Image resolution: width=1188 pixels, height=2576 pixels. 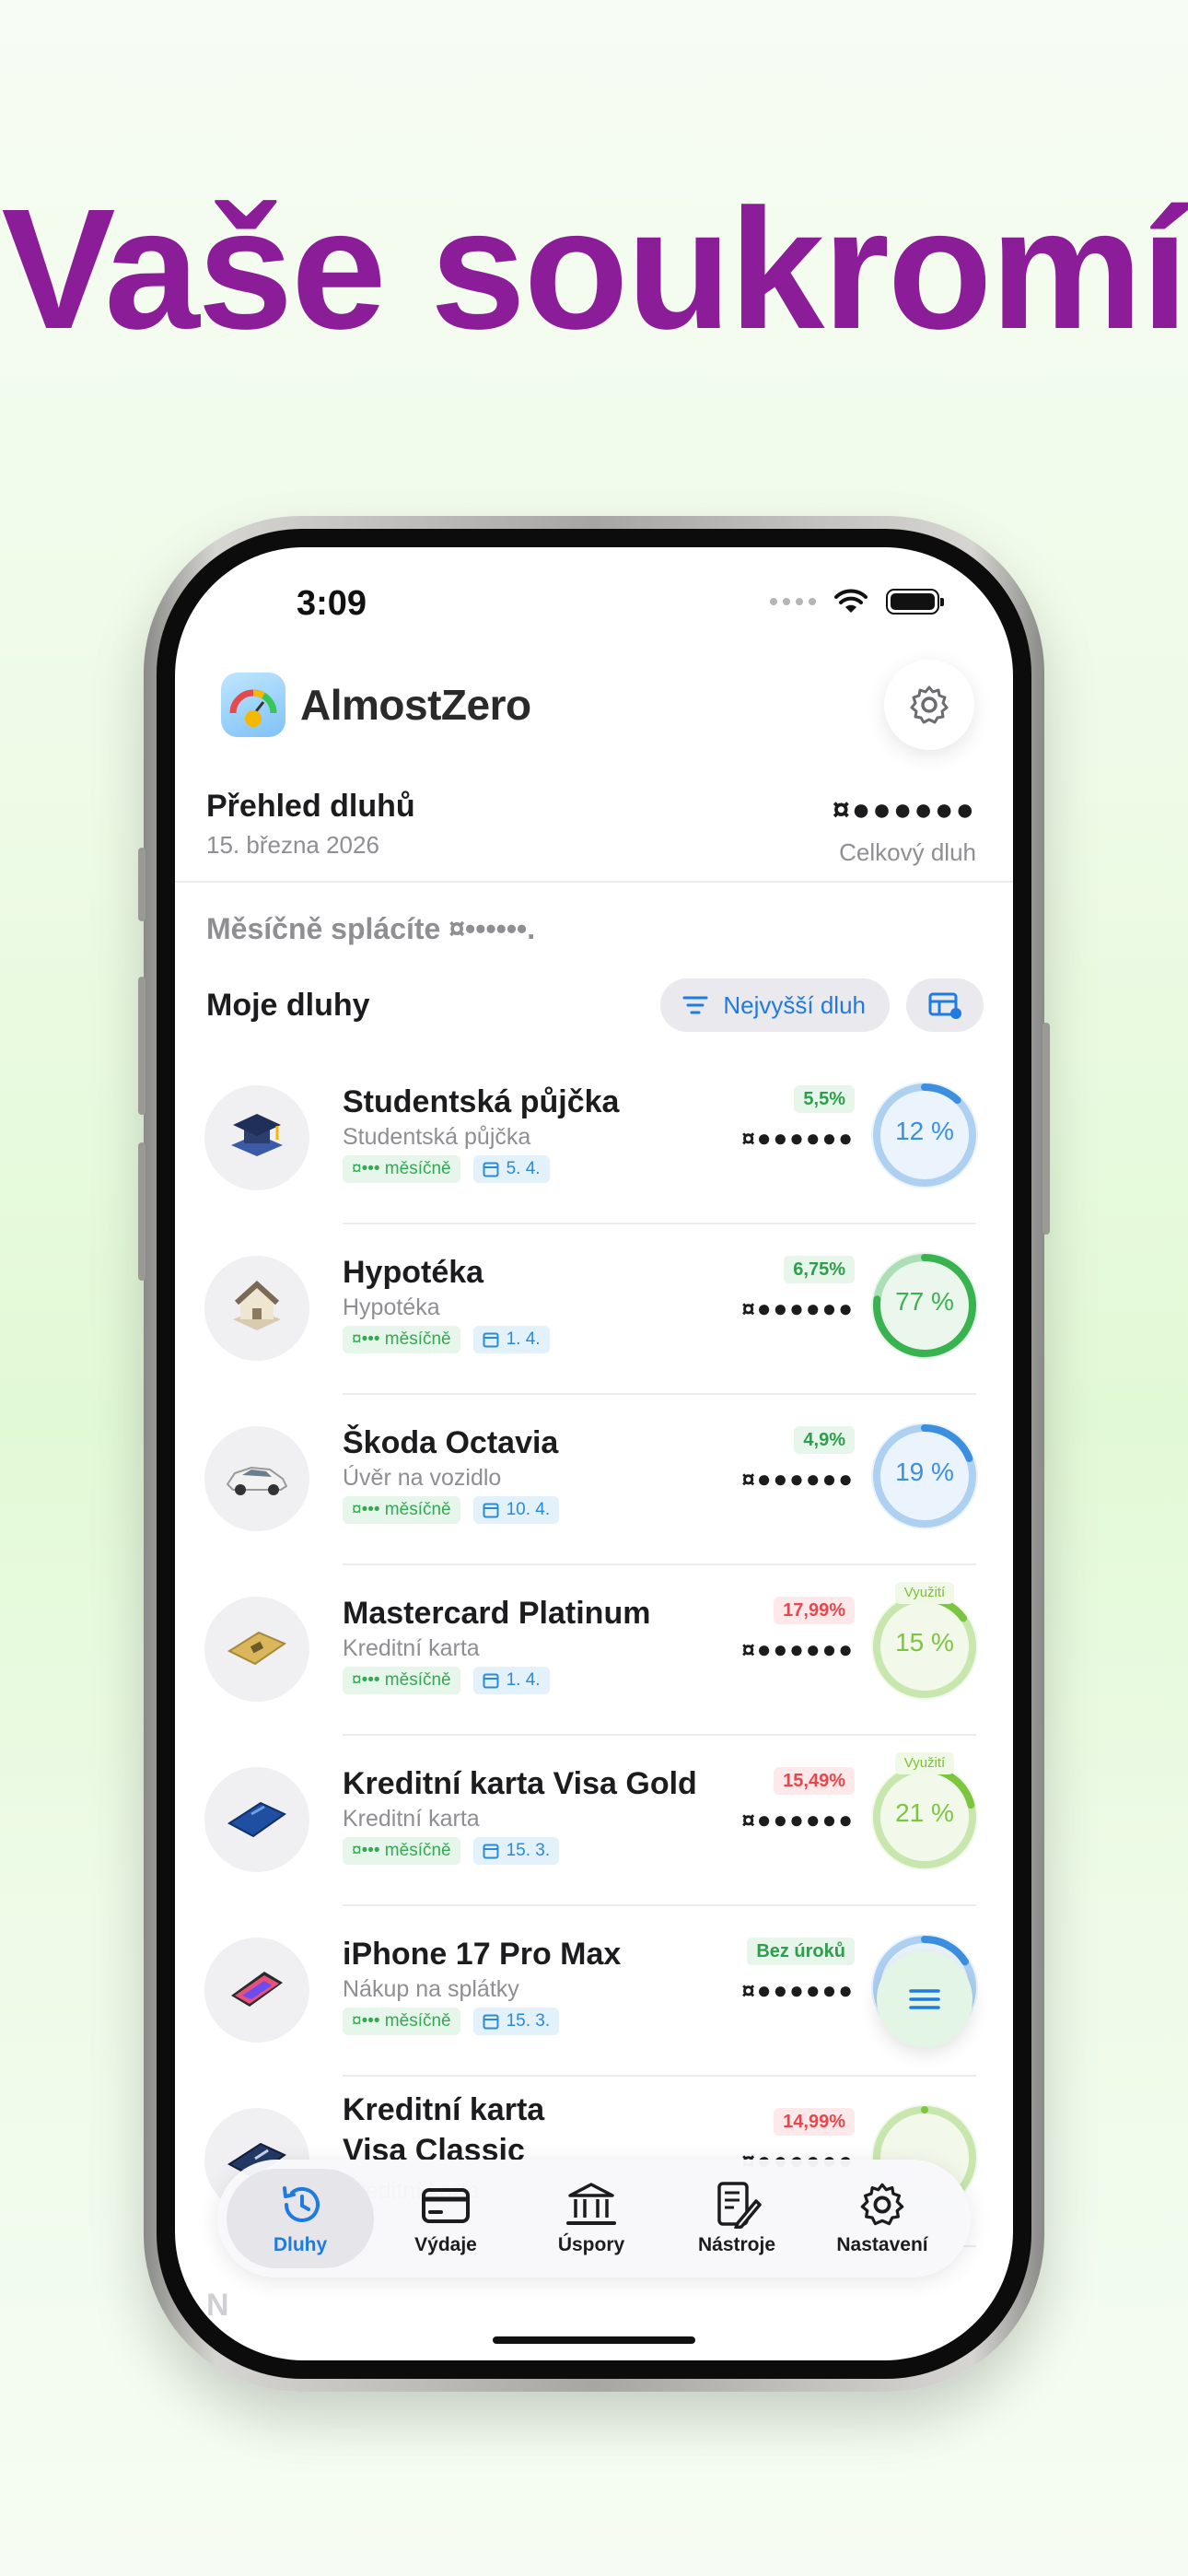 I want to click on tab-uspory: Úspory, so click(x=591, y=2218).